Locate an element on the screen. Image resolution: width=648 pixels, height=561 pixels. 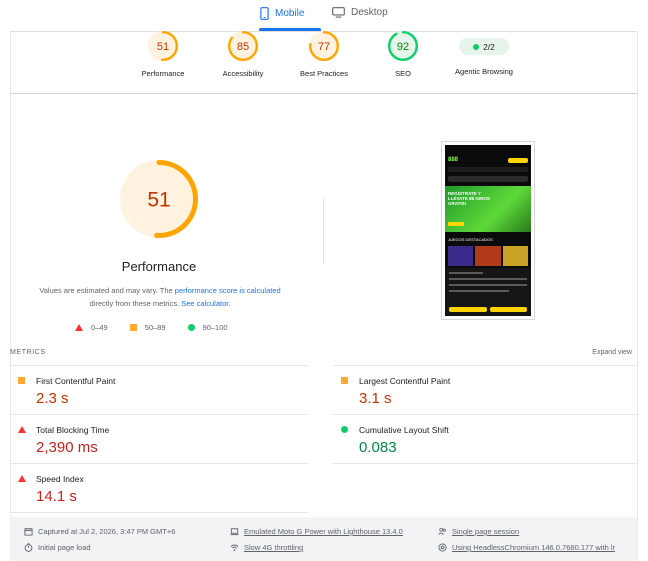
screenshot-header: 888 is located at coordinates (488, 160).